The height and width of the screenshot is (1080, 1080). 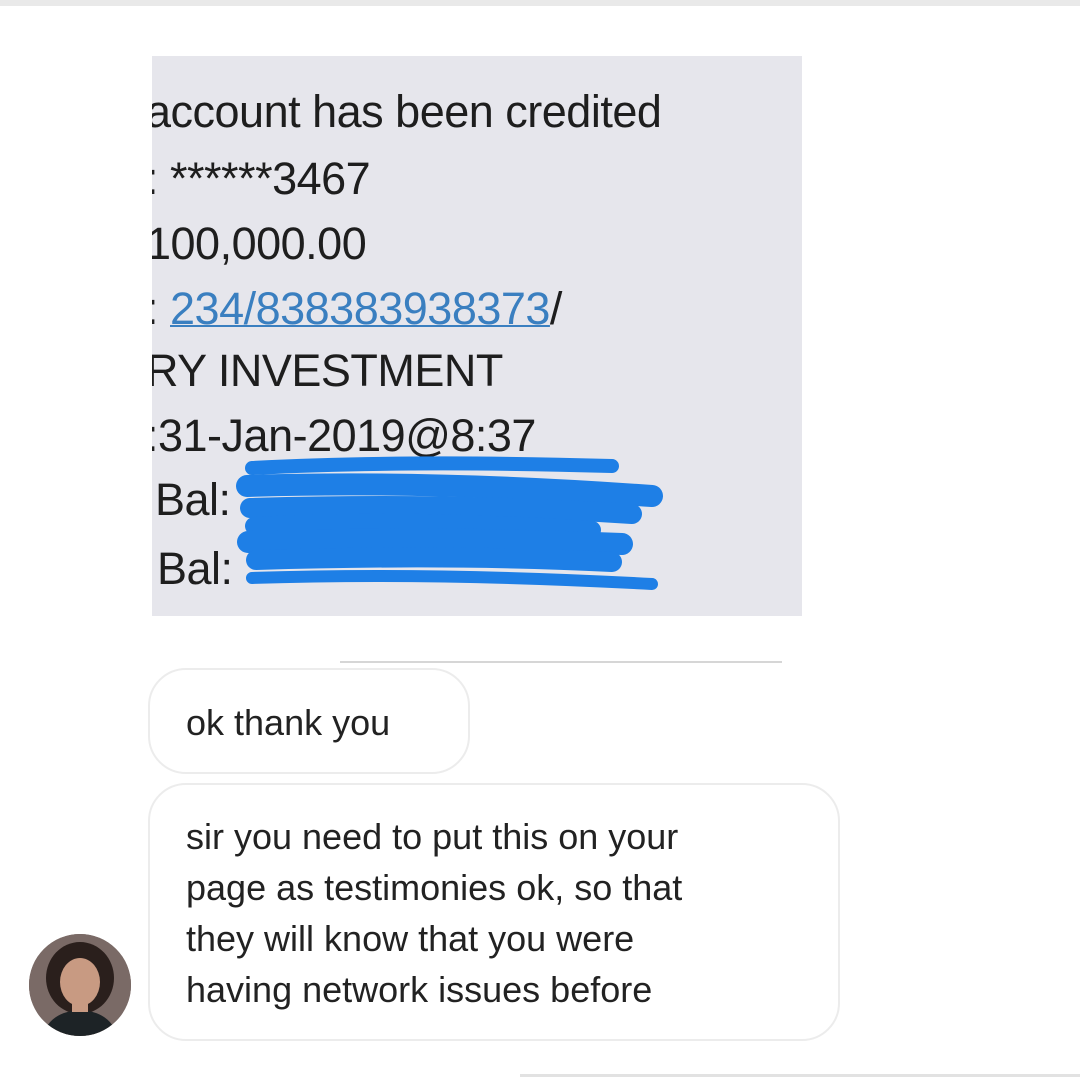 What do you see at coordinates (434, 887) in the screenshot?
I see `message-2-line-2: page as testimonies ok, so that` at bounding box center [434, 887].